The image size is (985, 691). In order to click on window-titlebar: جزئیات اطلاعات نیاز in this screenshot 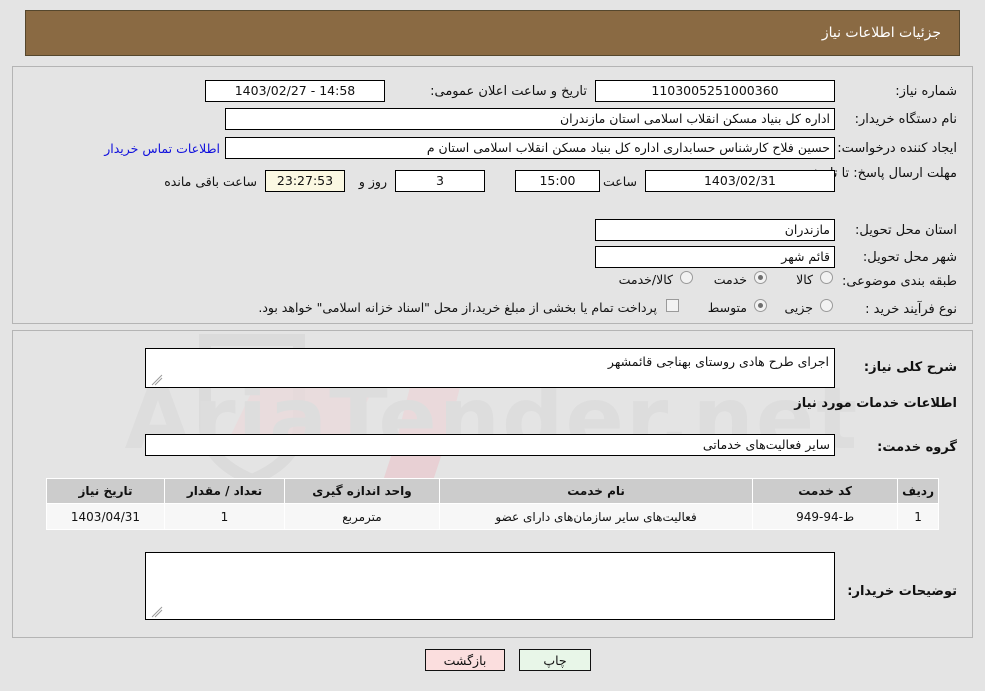, I will do `click(492, 33)`.